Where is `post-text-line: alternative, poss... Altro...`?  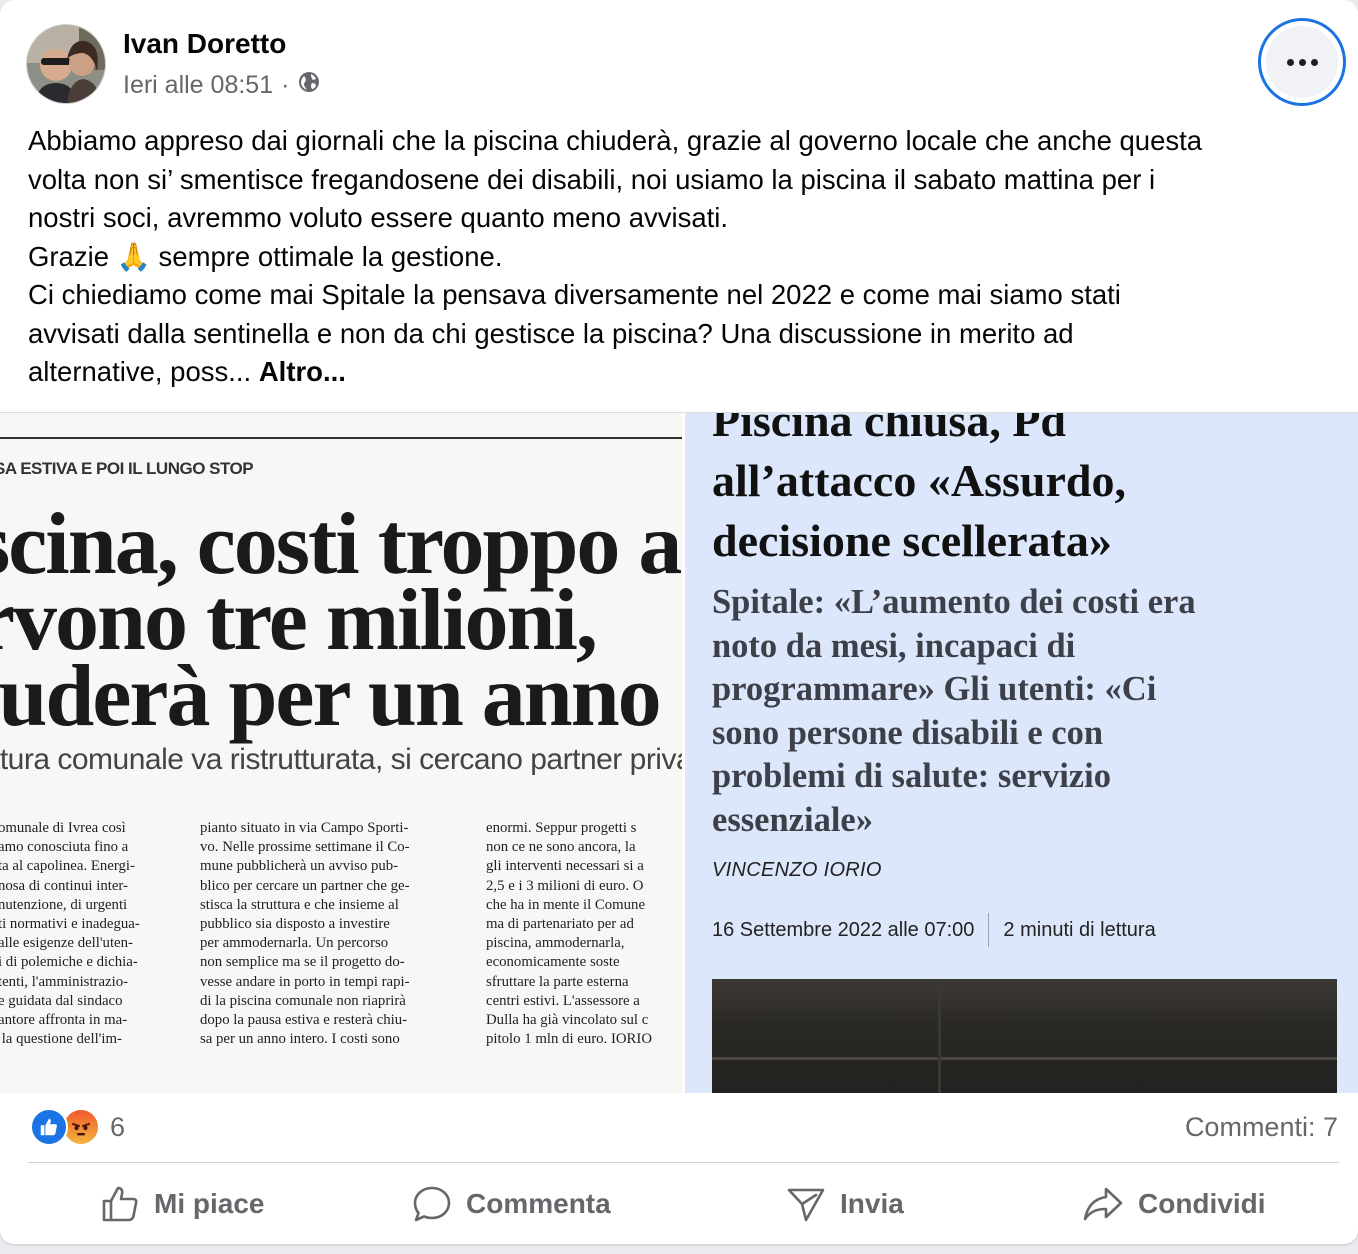
post-text-line: alternative, poss... Altro... is located at coordinates (684, 372).